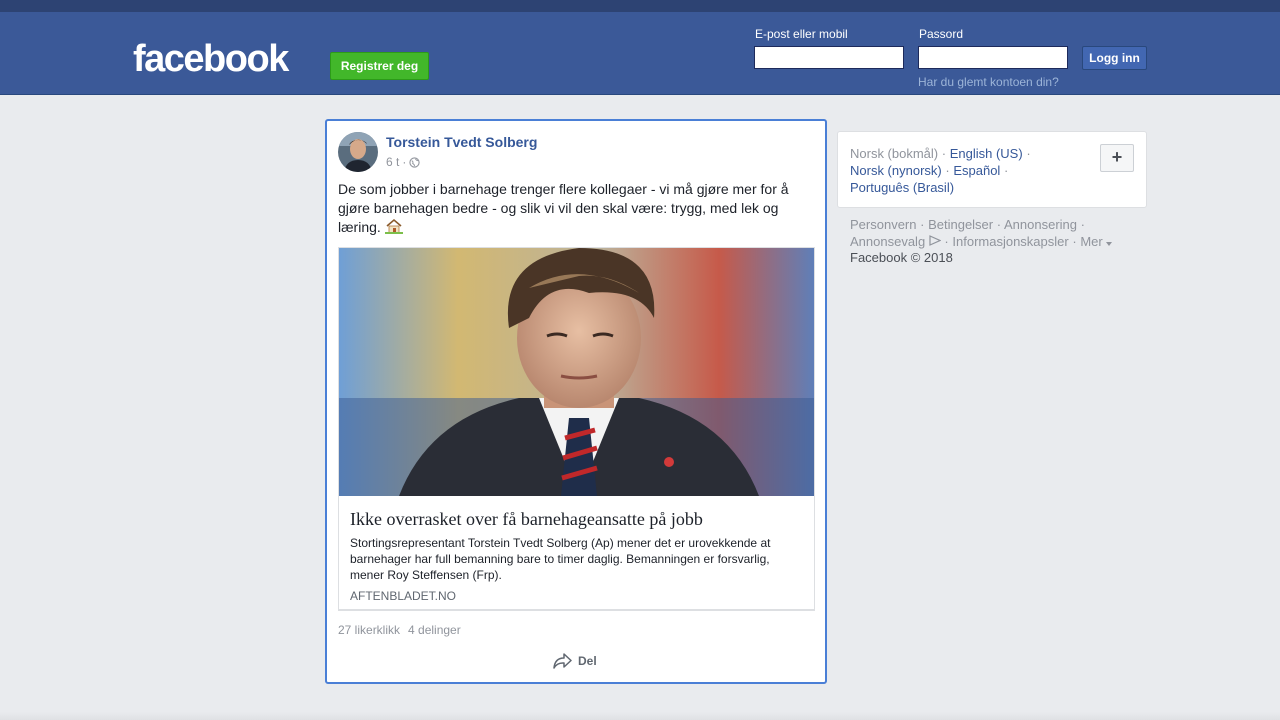  I want to click on footer-link: Personvern, so click(883, 224).